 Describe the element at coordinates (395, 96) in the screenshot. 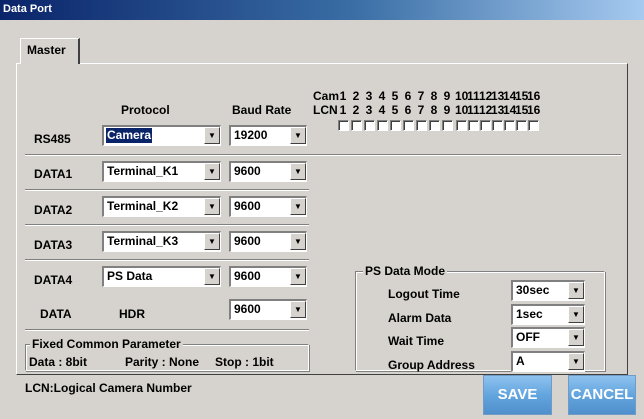

I see `cam-number: 5` at that location.